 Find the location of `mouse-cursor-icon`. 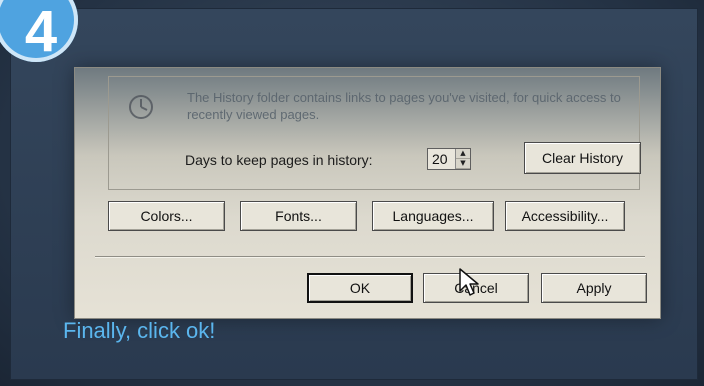

mouse-cursor-icon is located at coordinates (469, 282).